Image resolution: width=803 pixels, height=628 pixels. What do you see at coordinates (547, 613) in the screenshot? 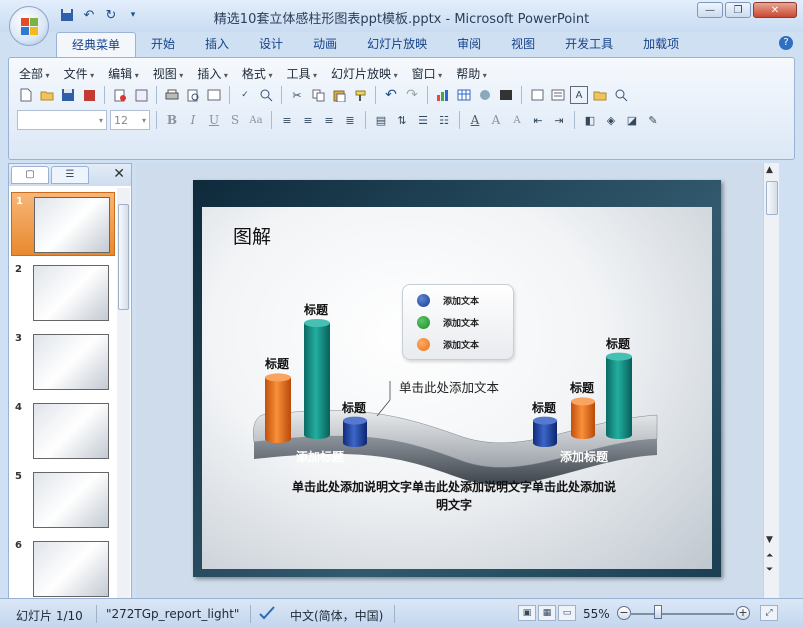
I see `slide-sorter-icon: ▦` at bounding box center [547, 613].